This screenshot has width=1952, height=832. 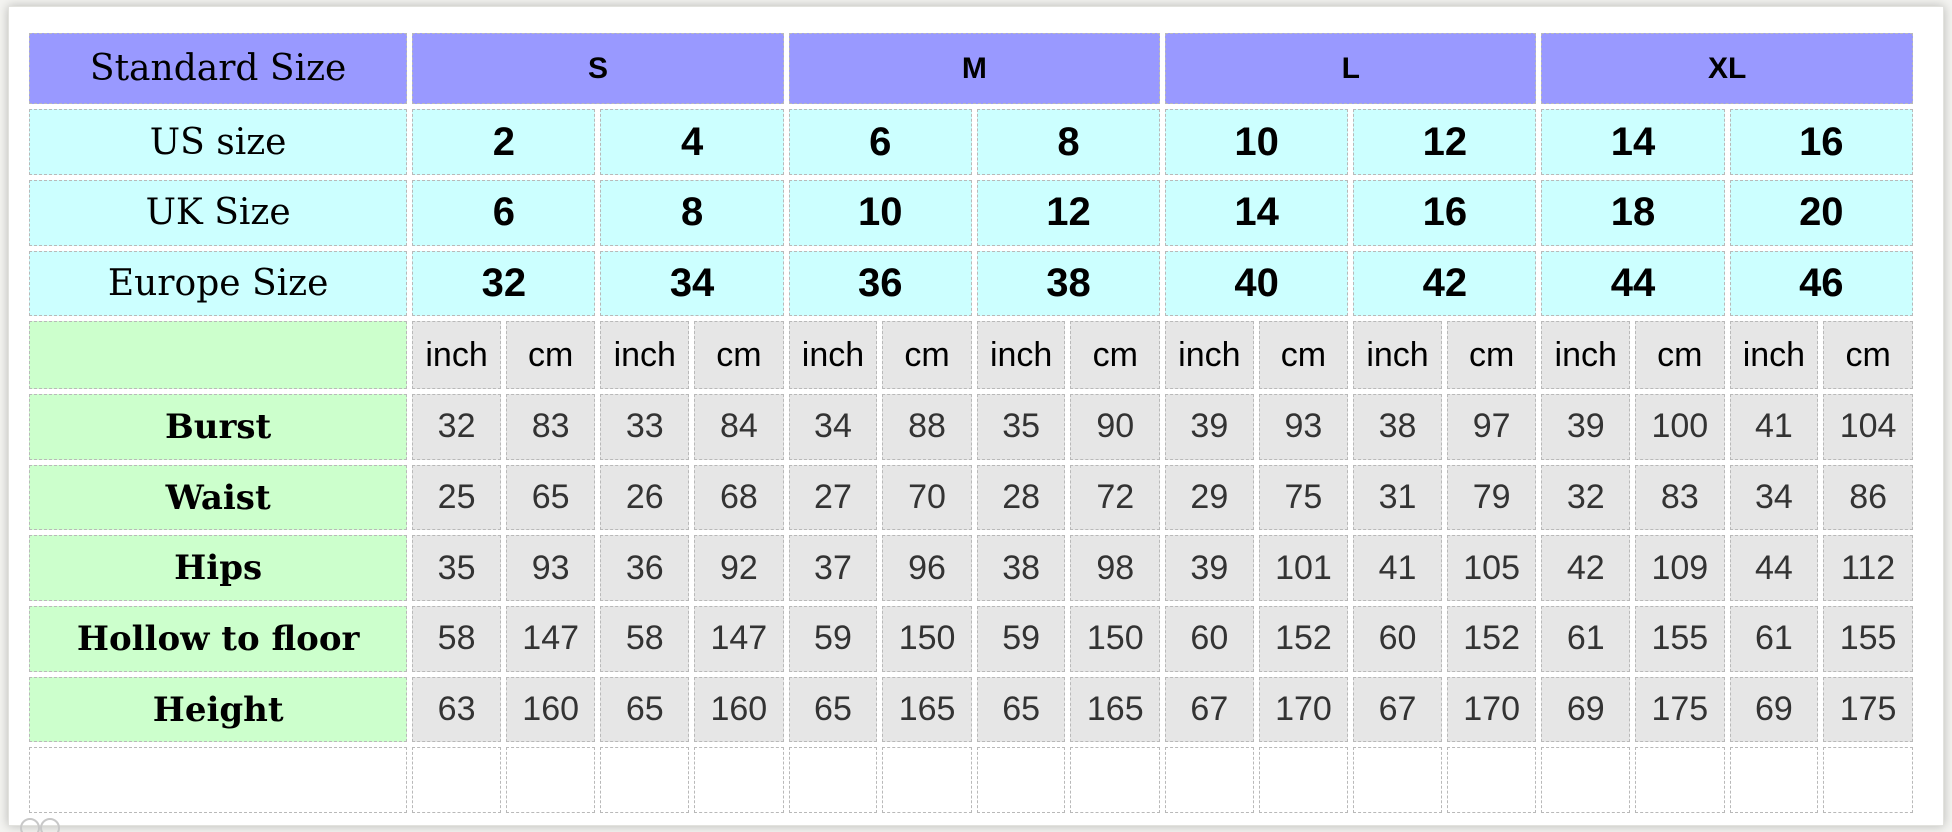 I want to click on measurement-value-cell: 100, so click(x=1680, y=427).